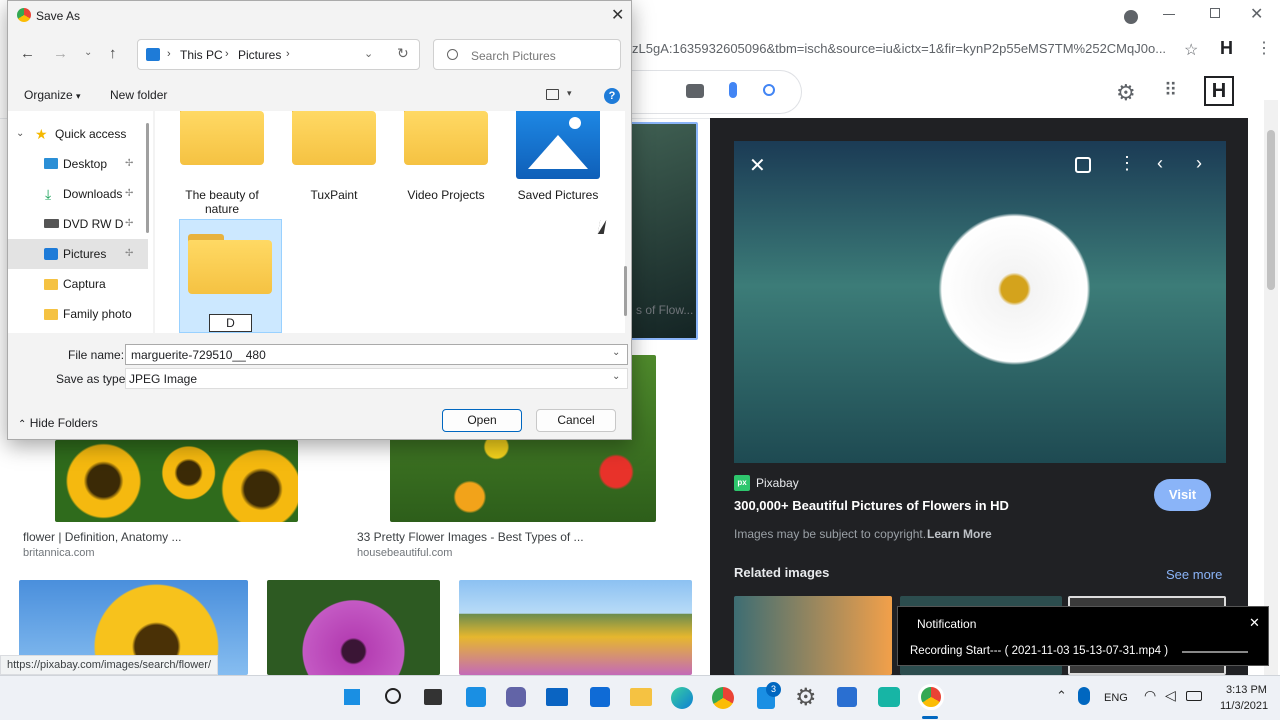  Describe the element at coordinates (52, 95) in the screenshot. I see `organize-menu: Organize ▾` at that location.